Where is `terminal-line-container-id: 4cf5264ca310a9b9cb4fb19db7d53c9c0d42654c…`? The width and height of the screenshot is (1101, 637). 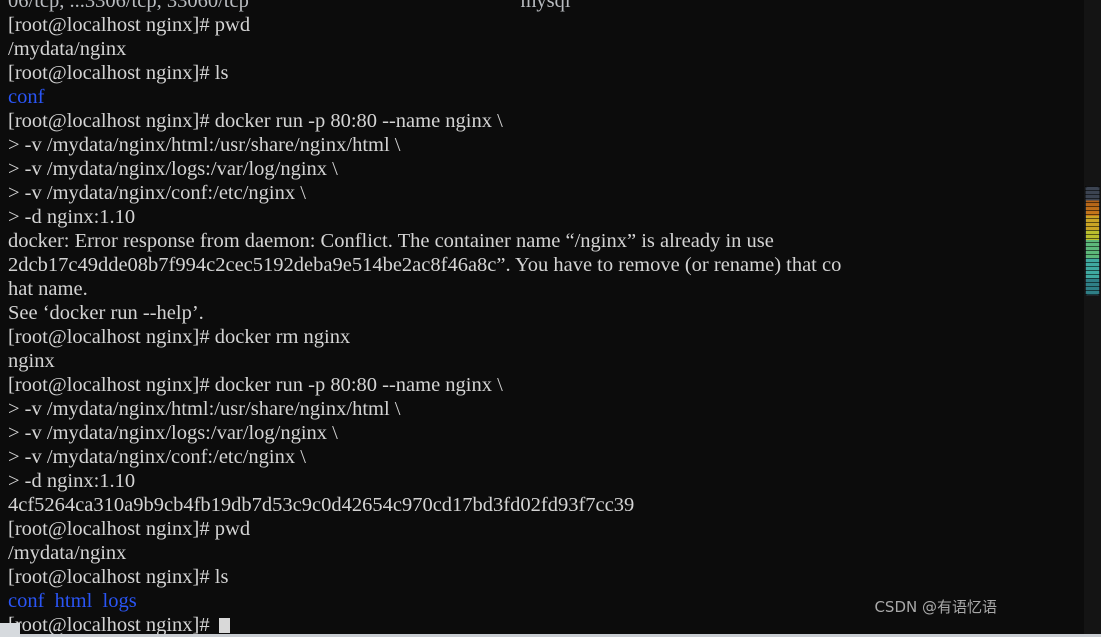 terminal-line-container-id: 4cf5264ca310a9b9cb4fb19db7d53c9c0d42654c… is located at coordinates (321, 505).